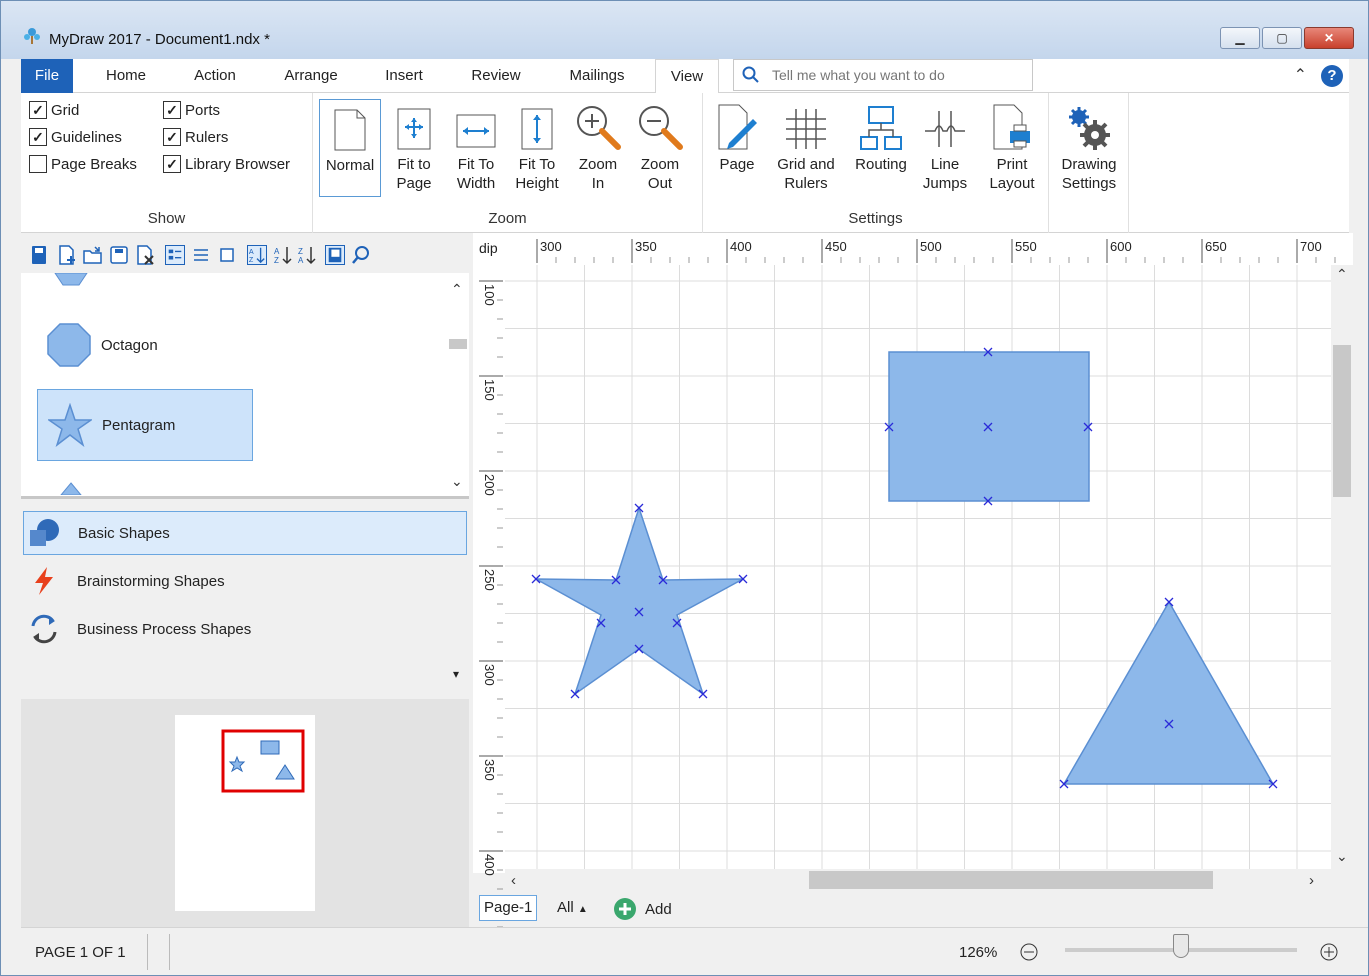 This screenshot has width=1369, height=976. Describe the element at coordinates (195, 137) in the screenshot. I see `rulers-checkbox: ✓ Rulers` at that location.